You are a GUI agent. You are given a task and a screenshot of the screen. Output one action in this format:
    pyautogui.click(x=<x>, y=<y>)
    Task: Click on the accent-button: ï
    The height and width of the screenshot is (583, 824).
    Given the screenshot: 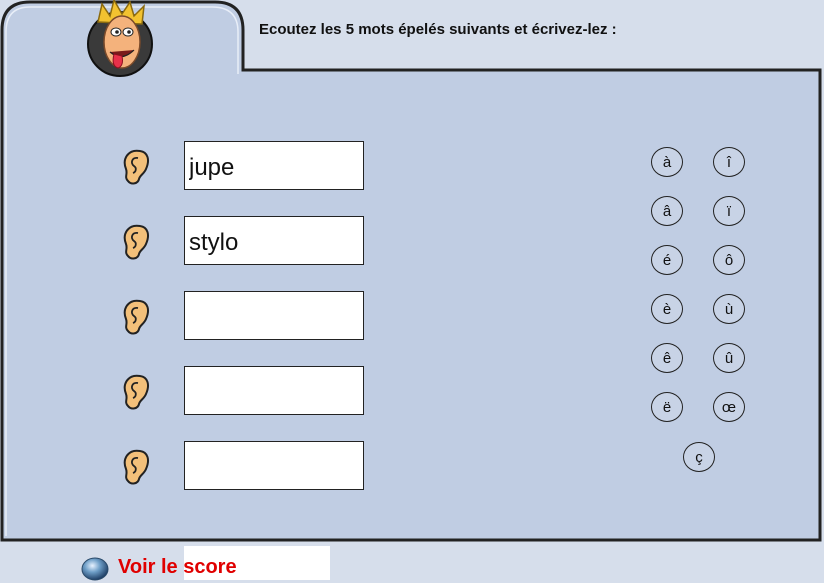 What is the action you would take?
    pyautogui.click(x=729, y=211)
    